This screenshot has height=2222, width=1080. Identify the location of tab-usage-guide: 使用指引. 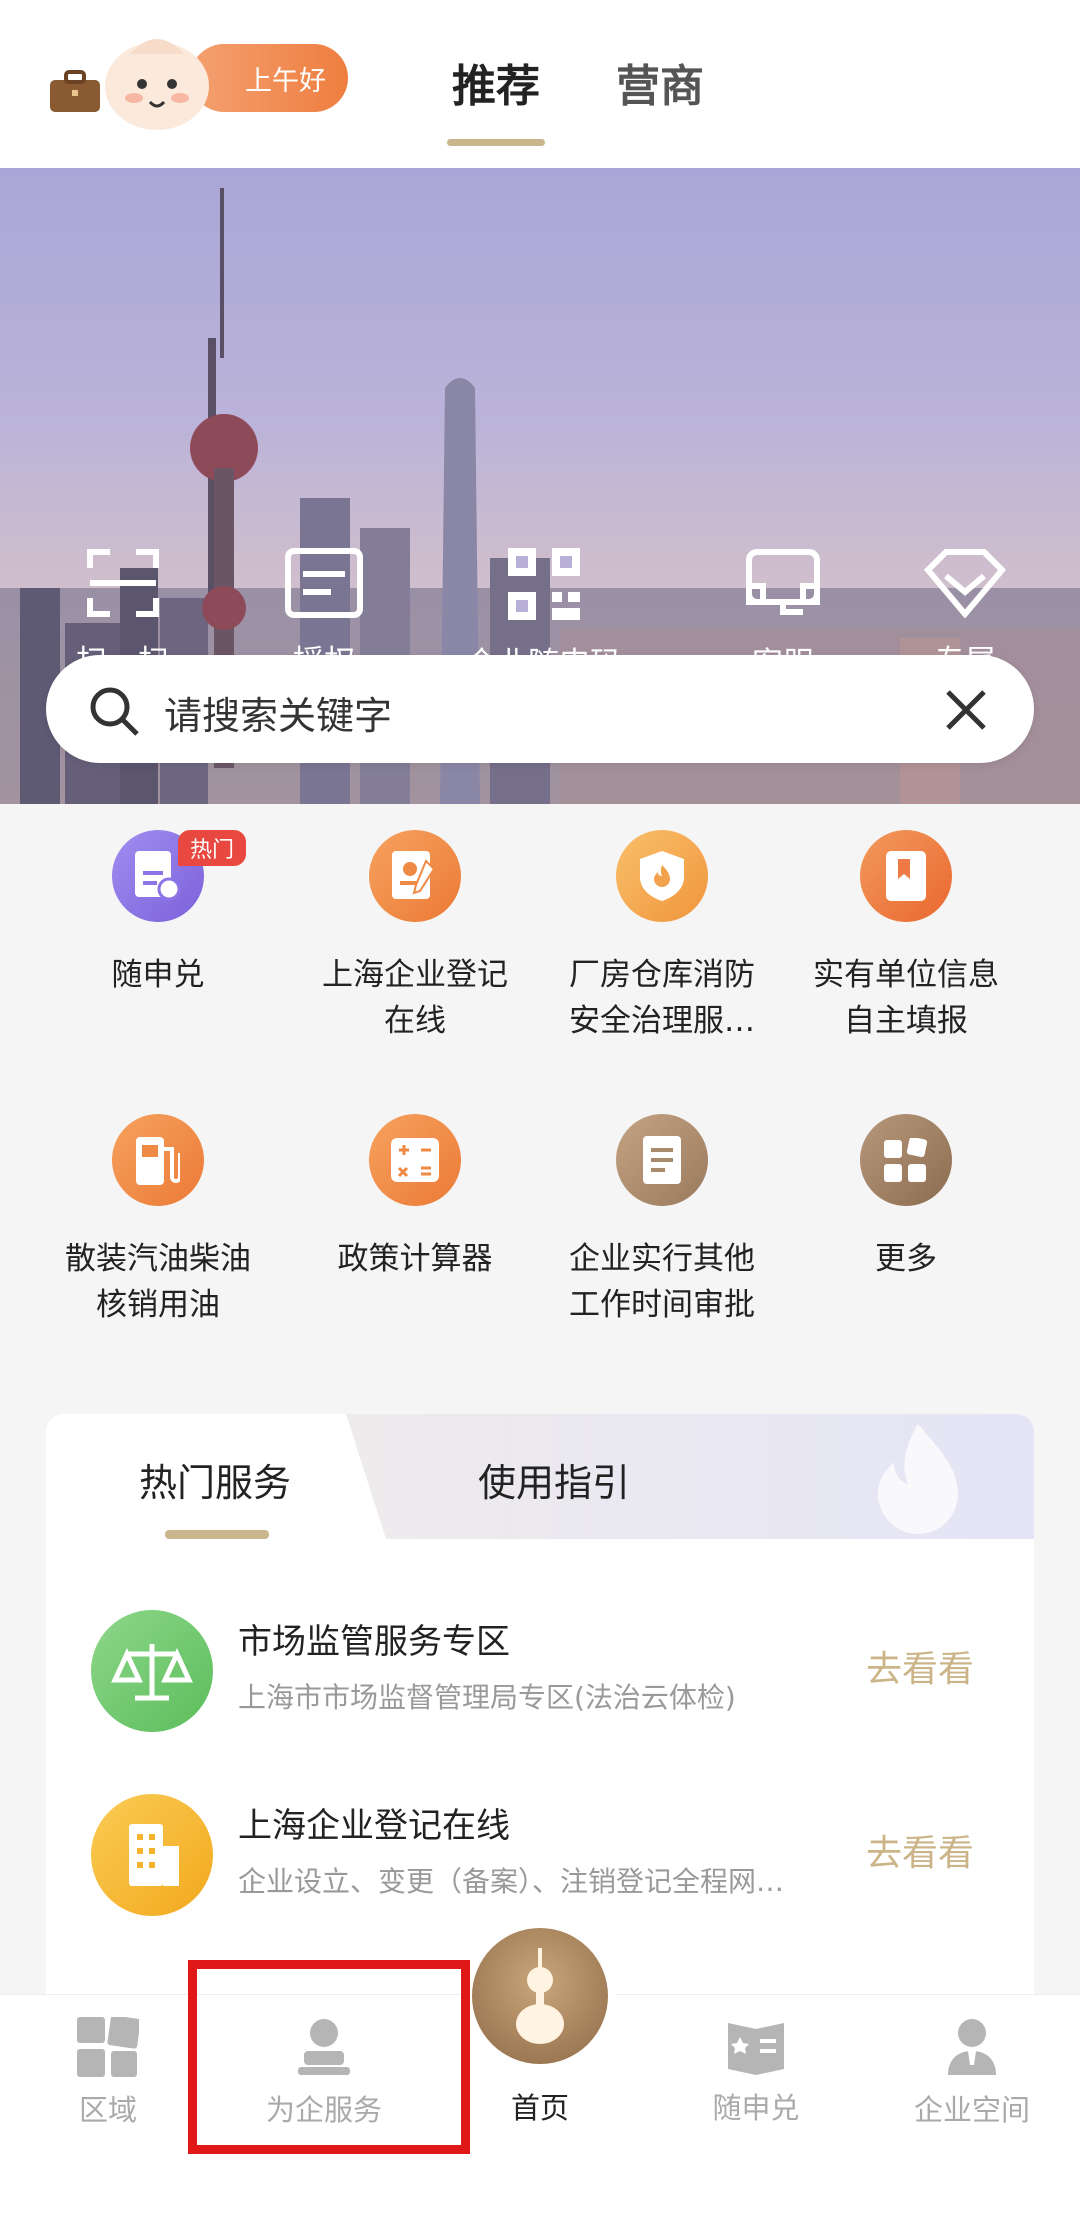
(554, 1479).